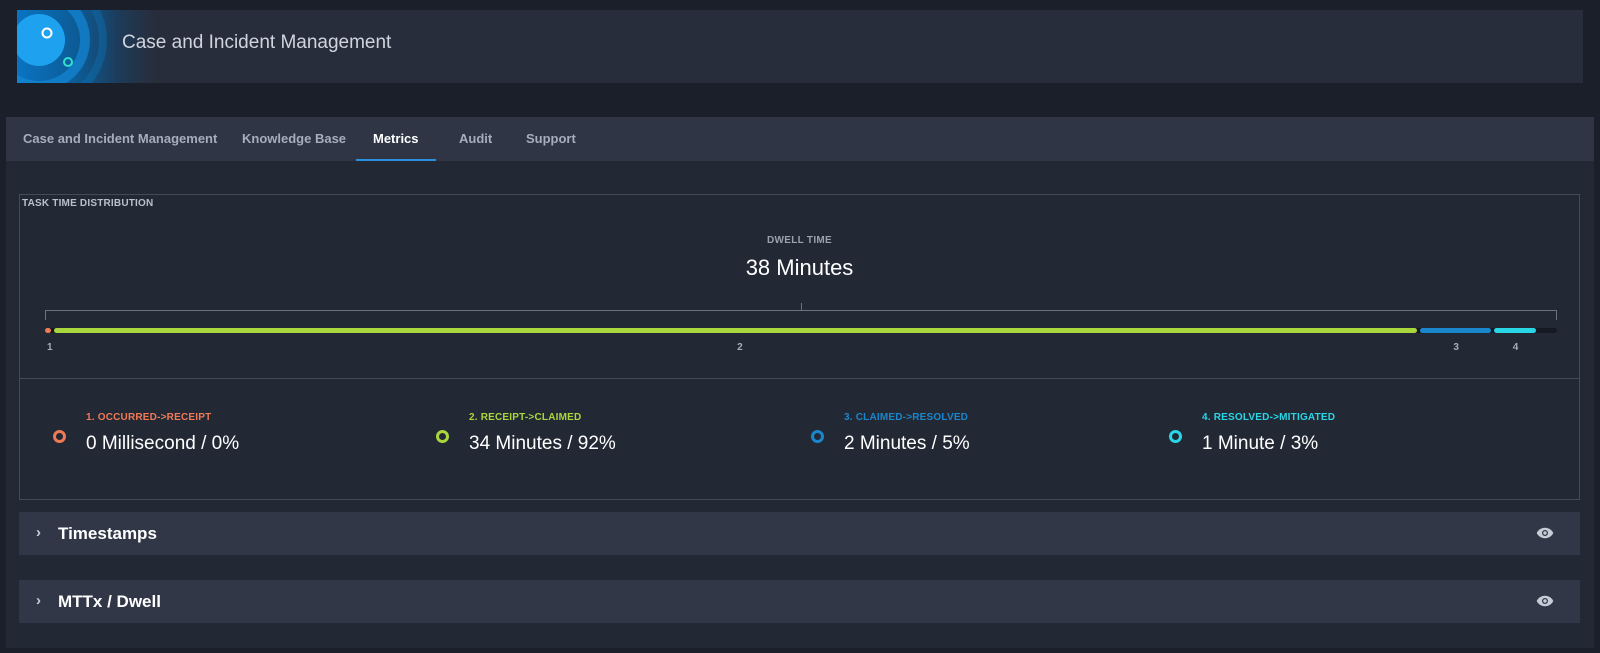  I want to click on mttx-dwell-section-header: › MTTx / Dwell, so click(799, 601).